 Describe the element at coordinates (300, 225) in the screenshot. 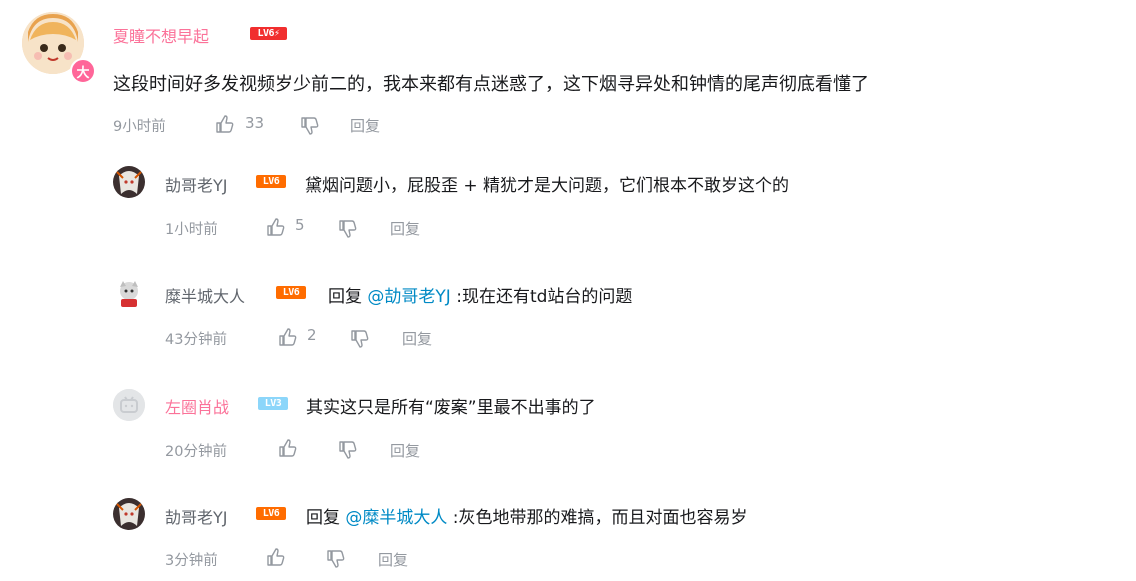

I see `like-count: 5` at that location.